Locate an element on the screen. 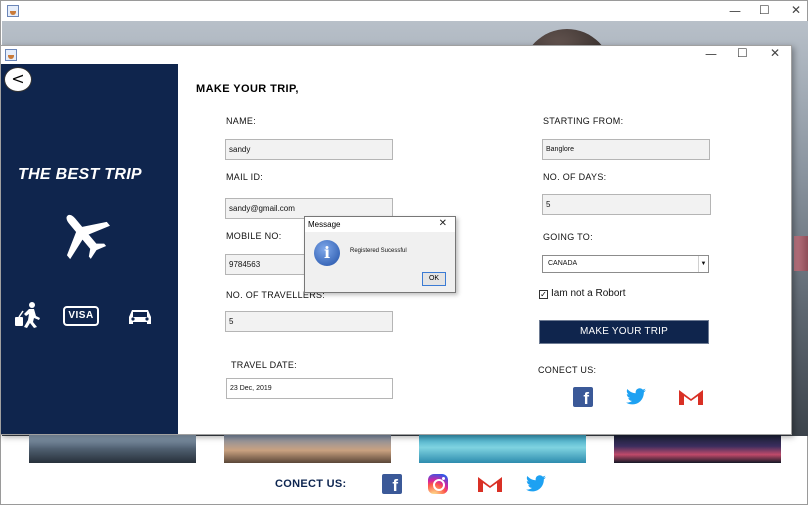 The height and width of the screenshot is (505, 808). dialog-close-button: ✕ is located at coordinates (443, 223).